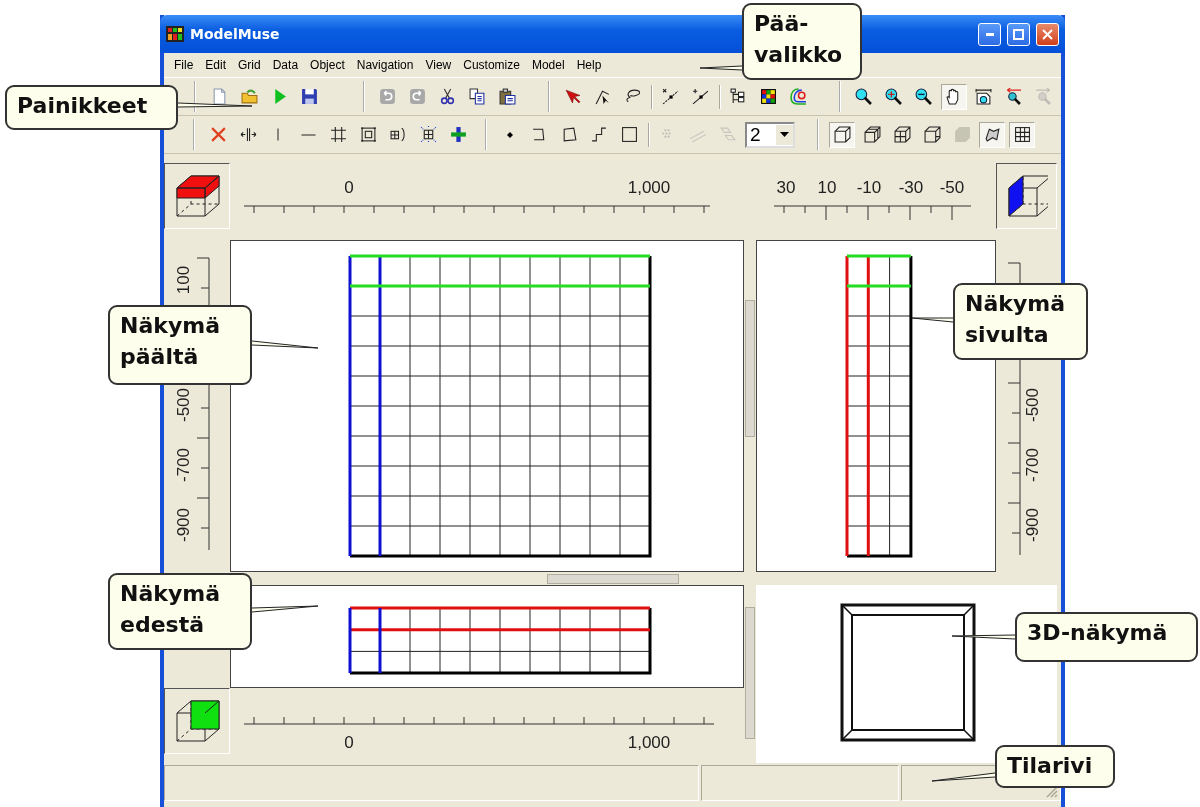 The height and width of the screenshot is (807, 1200). What do you see at coordinates (827, 187) in the screenshot?
I see `ruler-label: 10` at bounding box center [827, 187].